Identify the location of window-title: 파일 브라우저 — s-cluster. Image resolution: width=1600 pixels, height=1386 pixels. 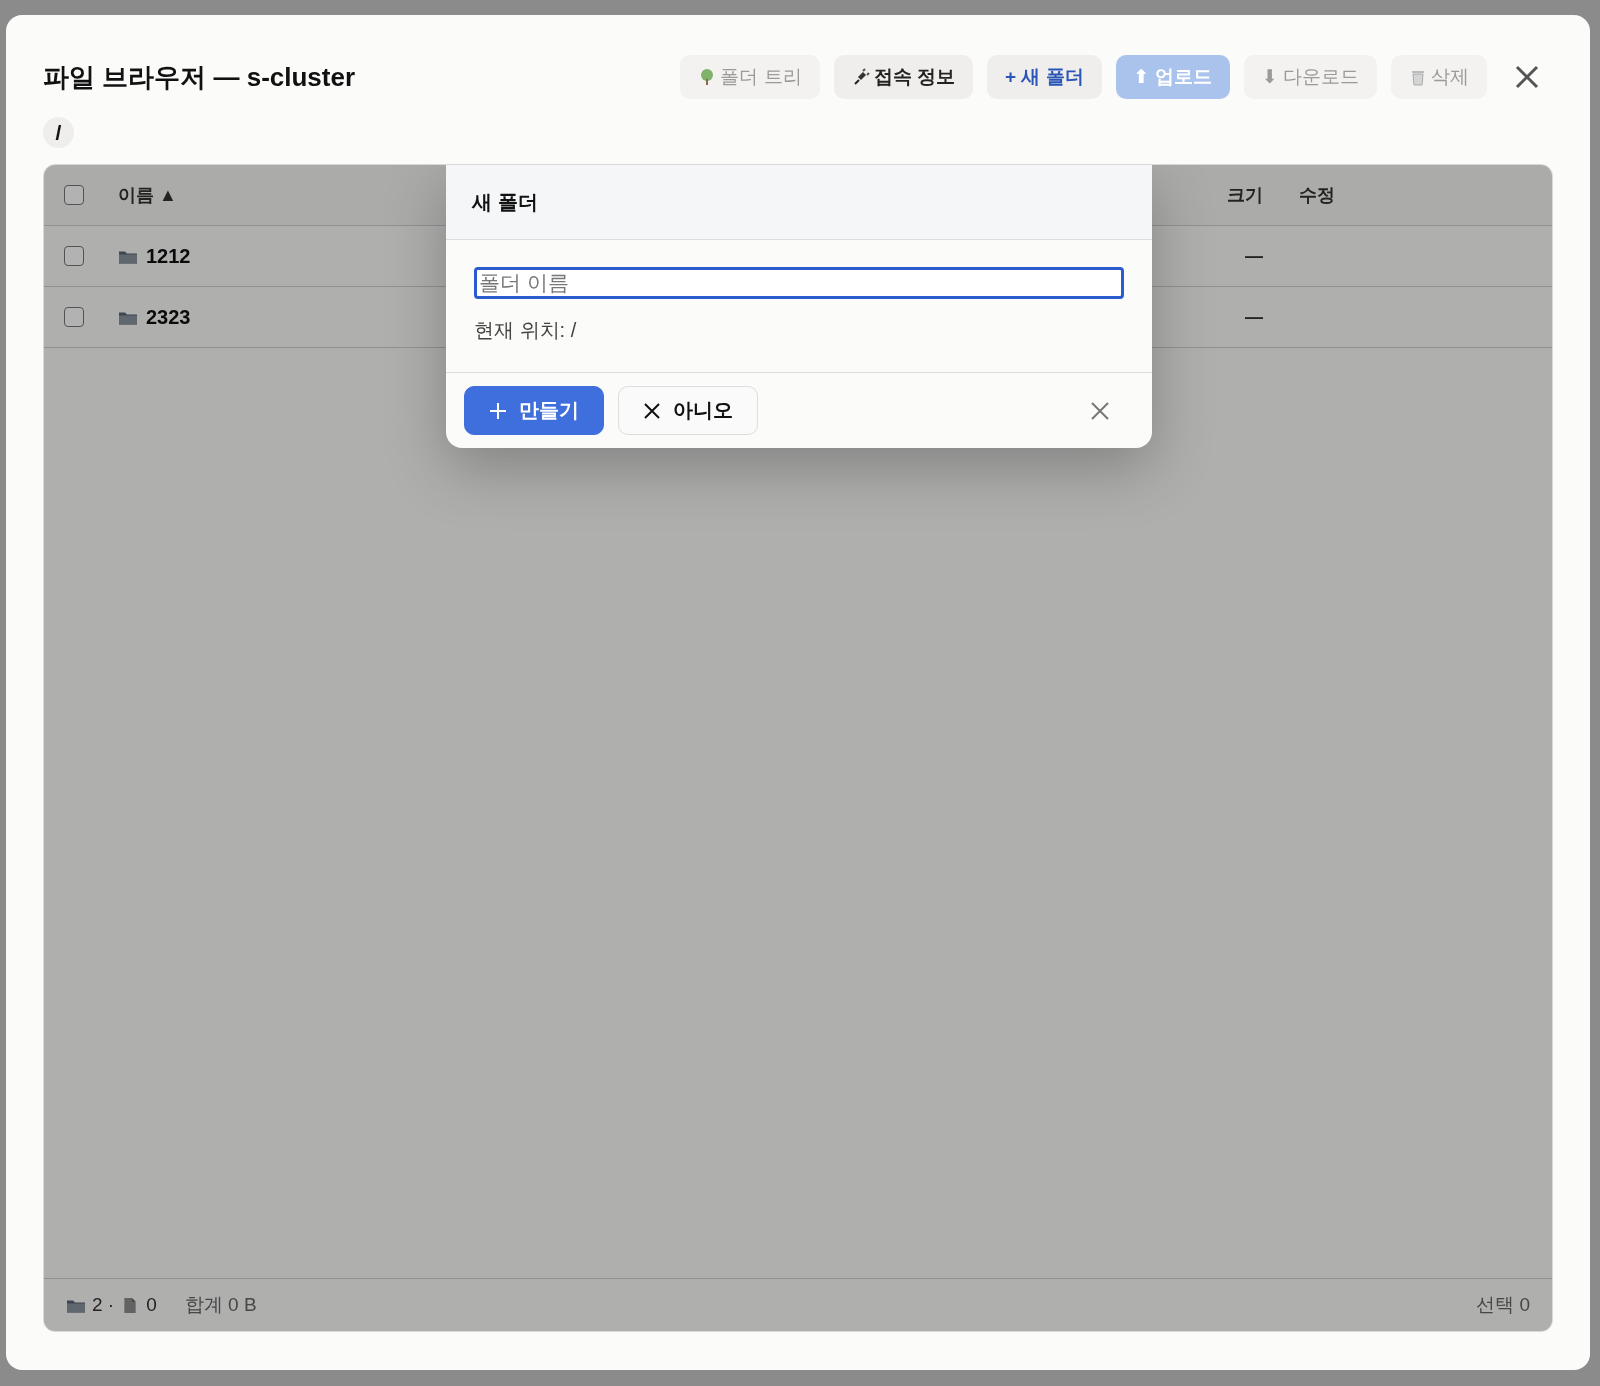
(200, 77).